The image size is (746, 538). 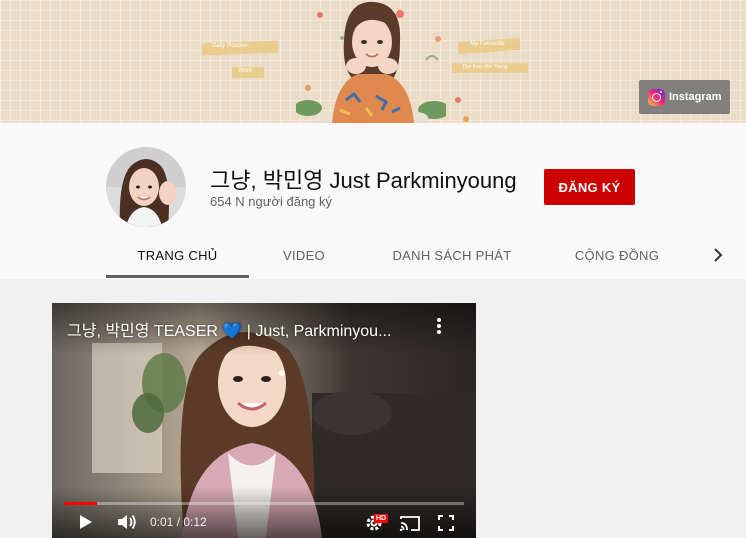 I want to click on banner-tag-1: Daily Routine, so click(x=230, y=46).